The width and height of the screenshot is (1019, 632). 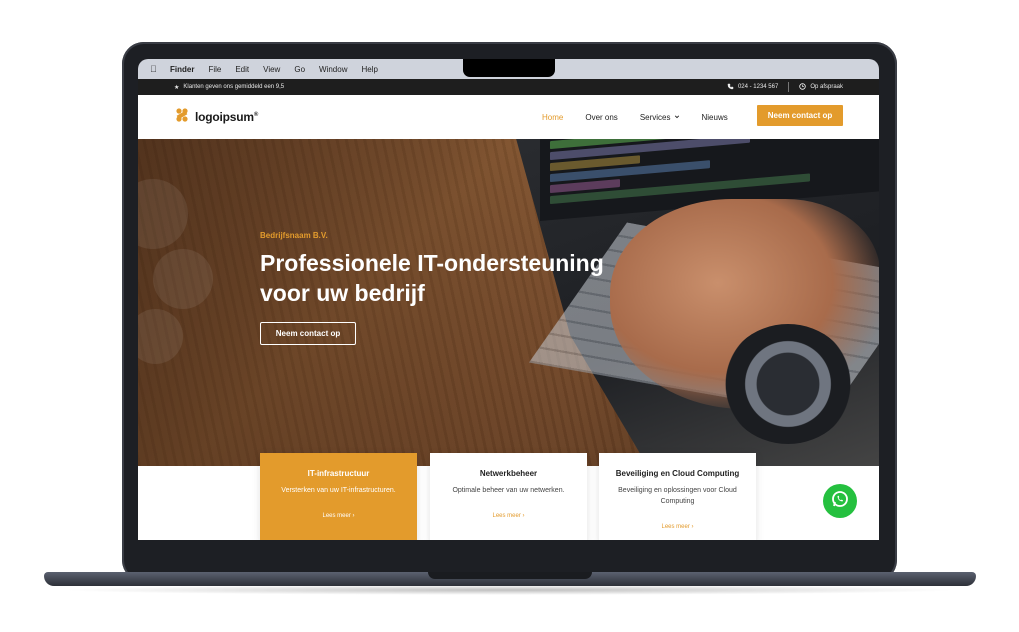 I want to click on nav-services: Services, so click(x=660, y=117).